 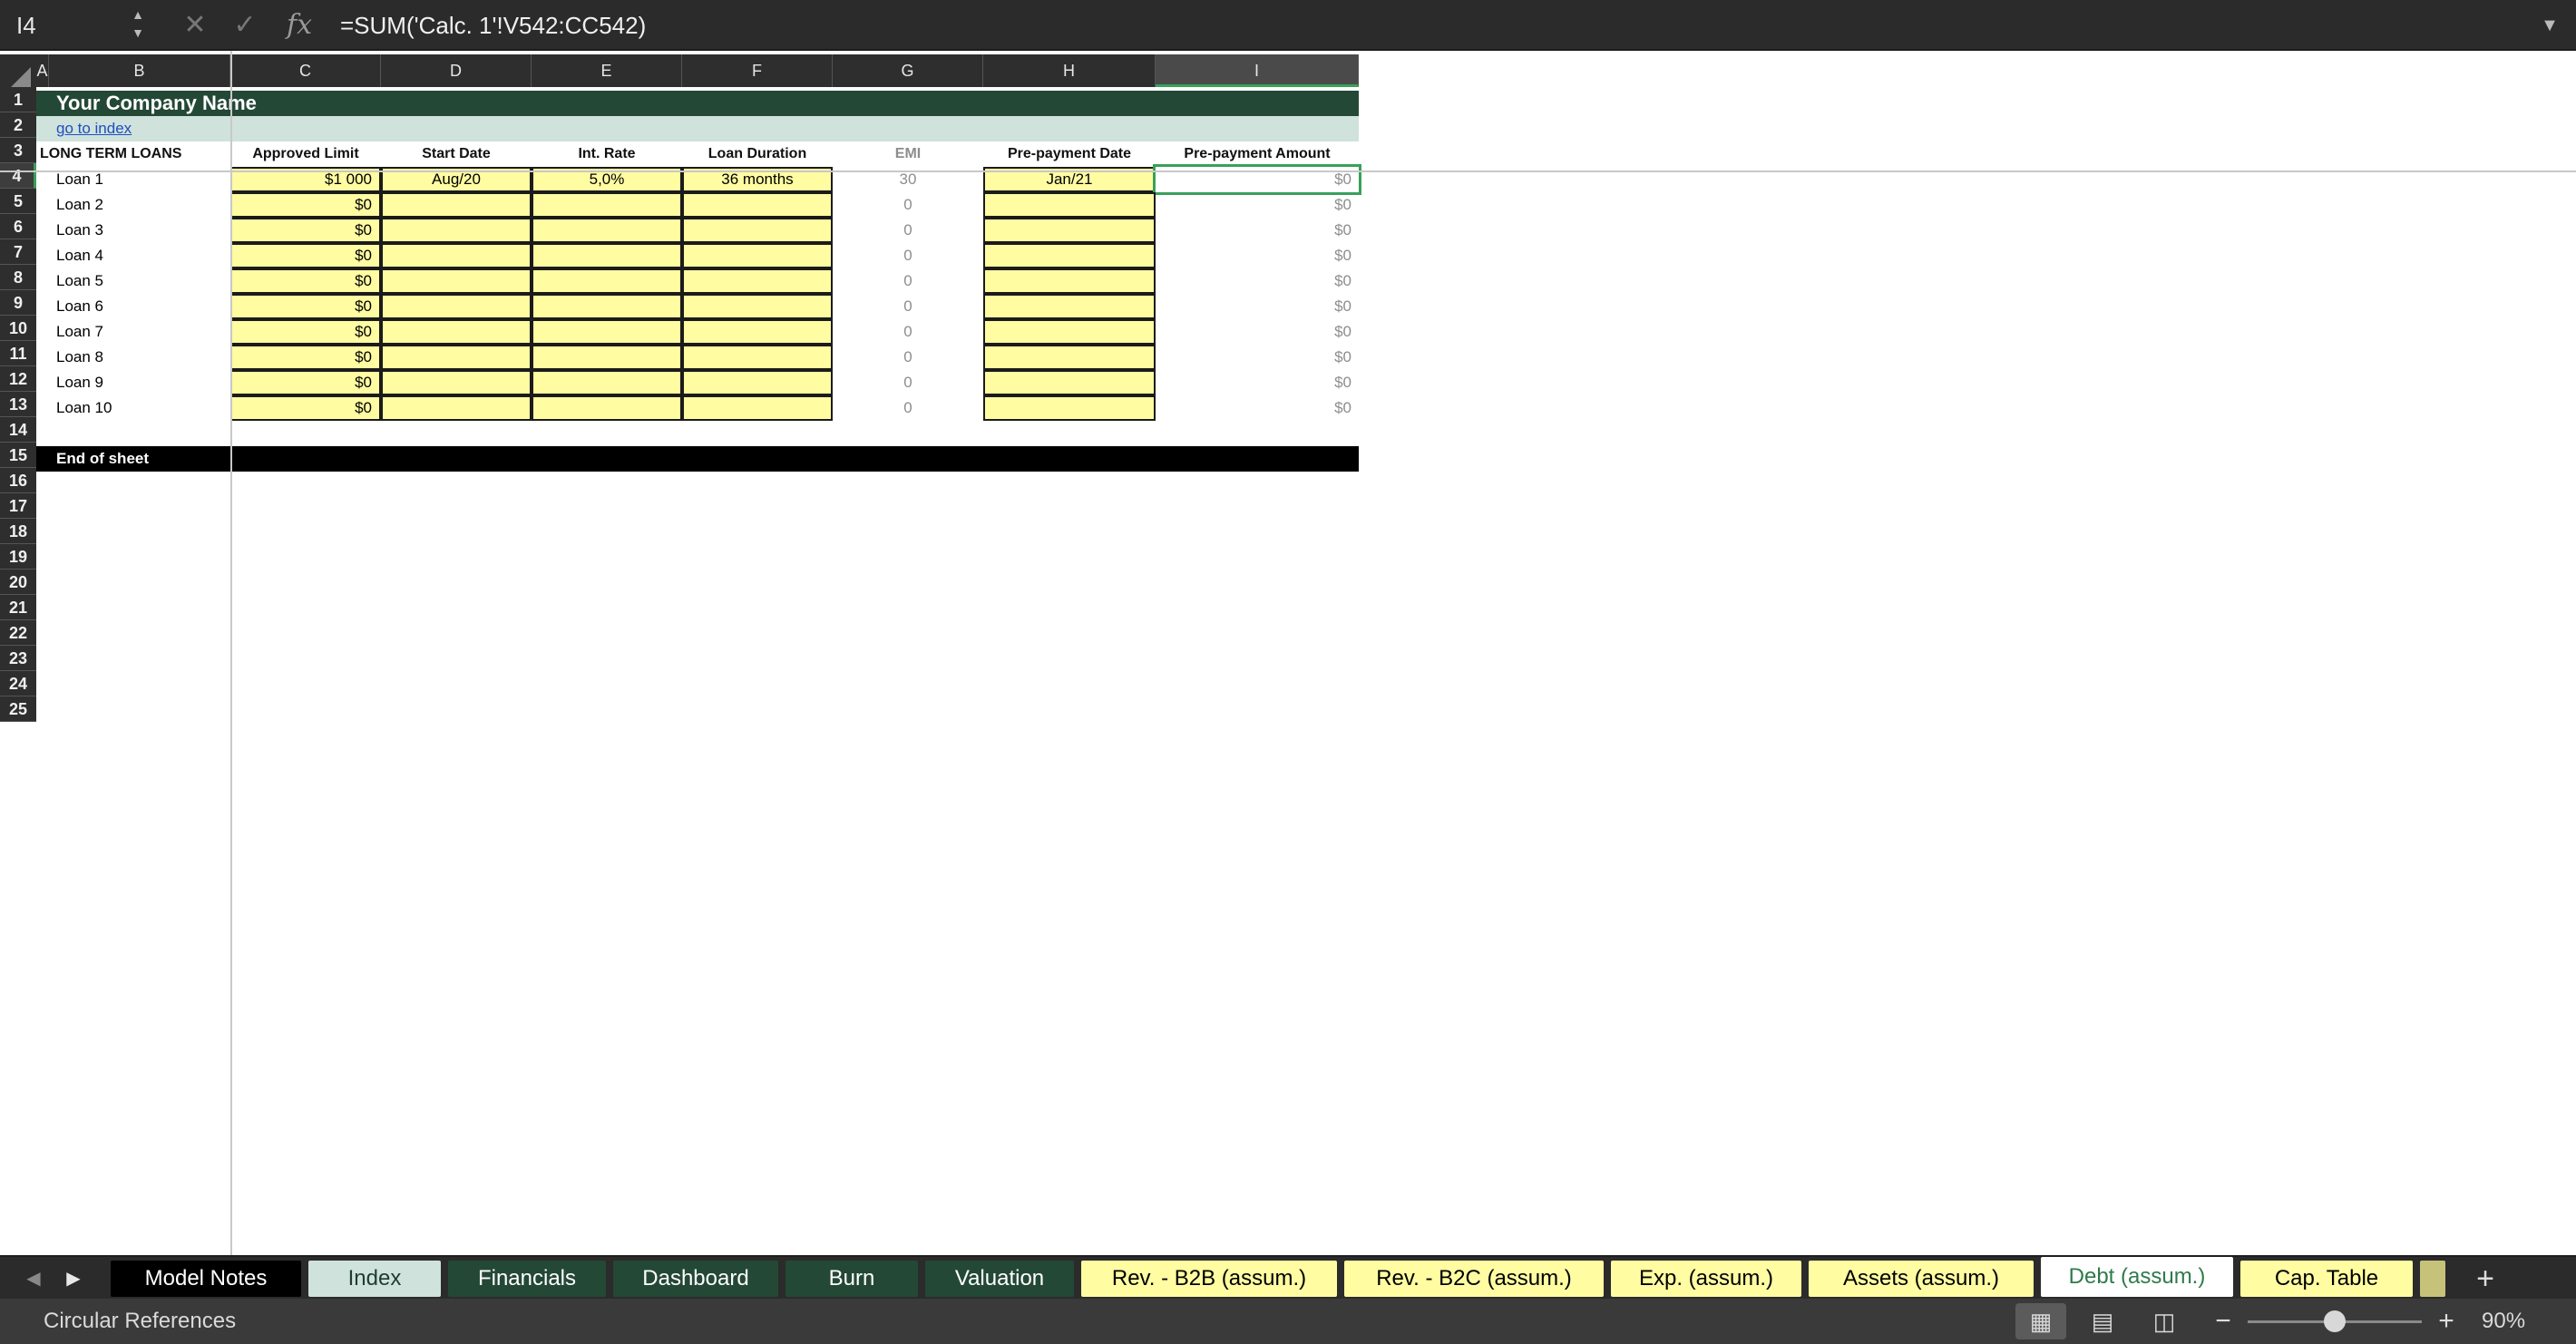 What do you see at coordinates (1706, 1279) in the screenshot?
I see `sheet-tab-exp-assum: Exp. (assum.)` at bounding box center [1706, 1279].